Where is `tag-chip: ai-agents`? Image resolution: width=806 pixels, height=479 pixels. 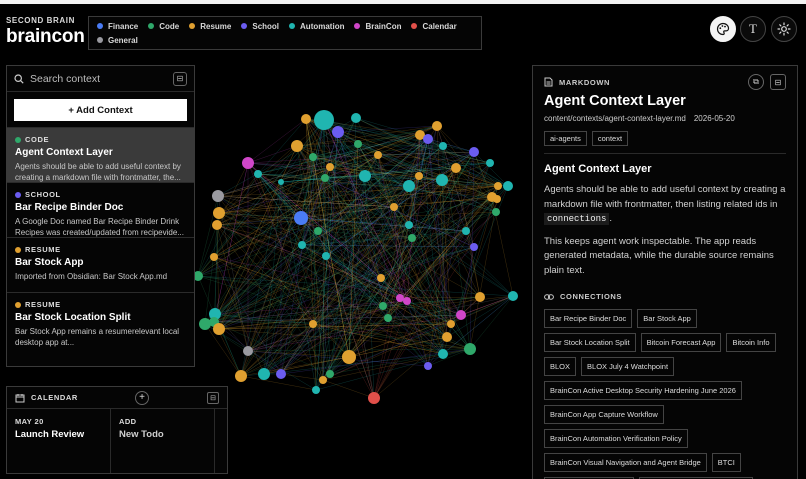 tag-chip: ai-agents is located at coordinates (565, 138).